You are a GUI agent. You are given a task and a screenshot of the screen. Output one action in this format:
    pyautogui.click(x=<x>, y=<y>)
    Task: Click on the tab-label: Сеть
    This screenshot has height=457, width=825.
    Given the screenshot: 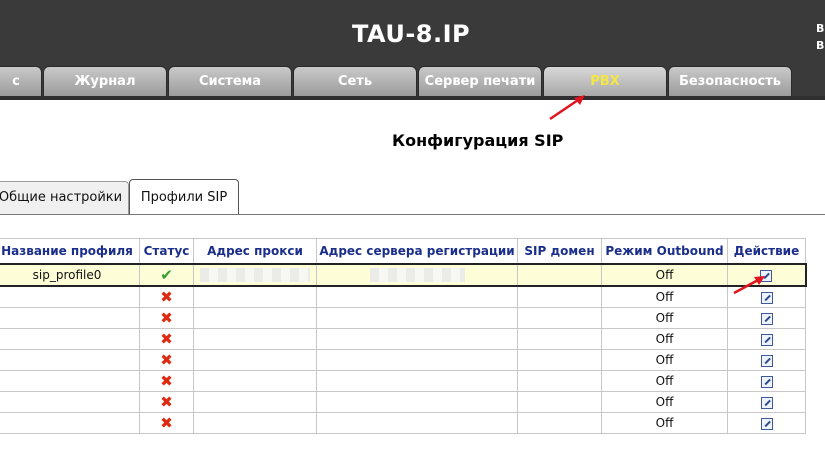 What is the action you would take?
    pyautogui.click(x=355, y=81)
    